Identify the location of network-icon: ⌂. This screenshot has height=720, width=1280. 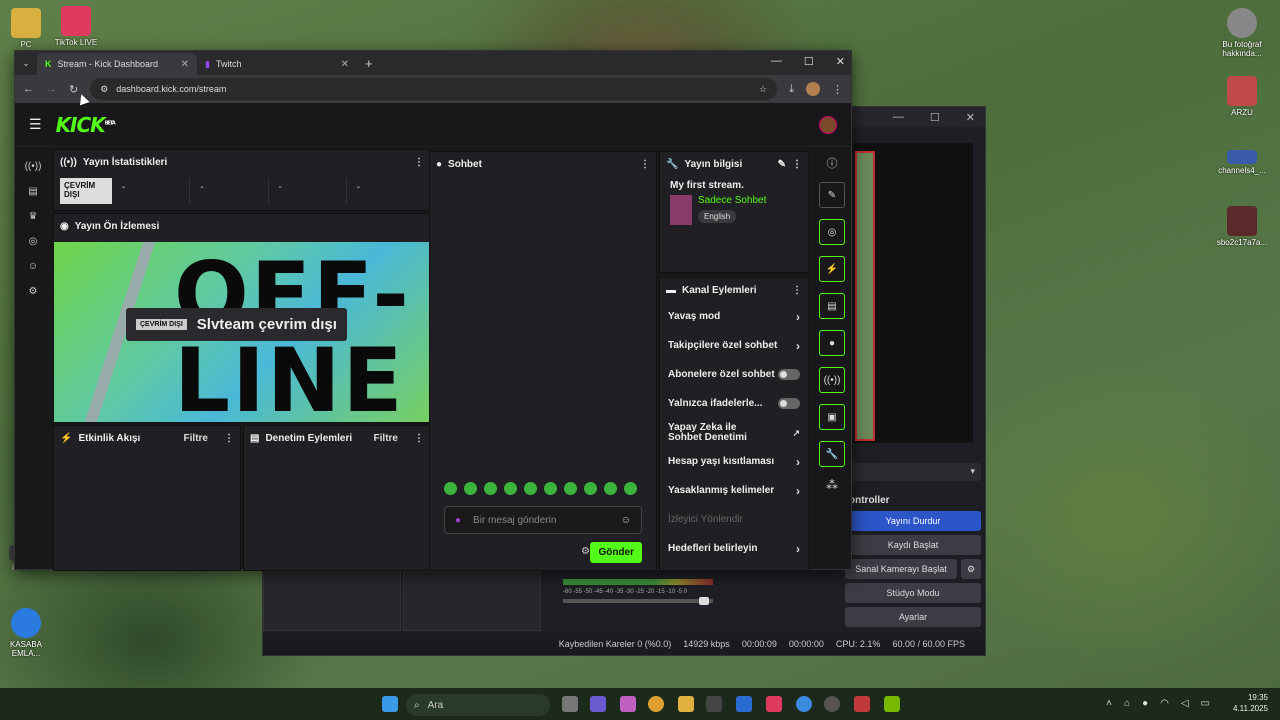
(1127, 703).